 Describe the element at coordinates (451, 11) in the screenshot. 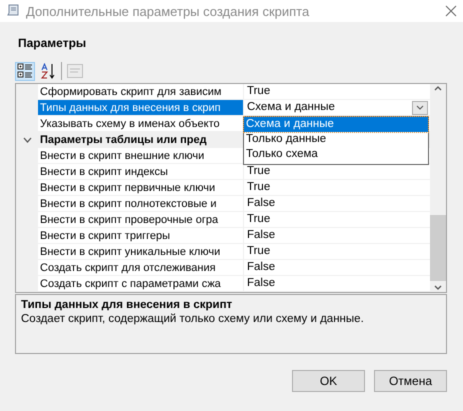

I see `close-icon` at that location.